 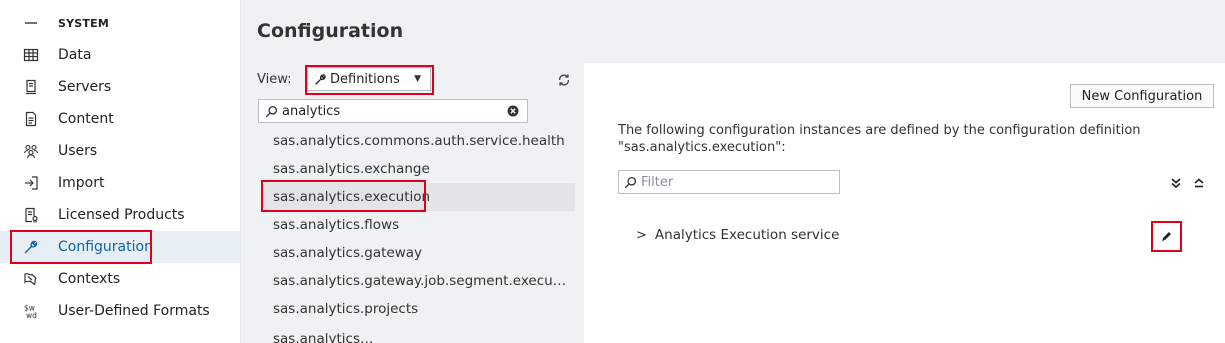 I want to click on nav-section-system: SYSTEM, so click(x=120, y=23).